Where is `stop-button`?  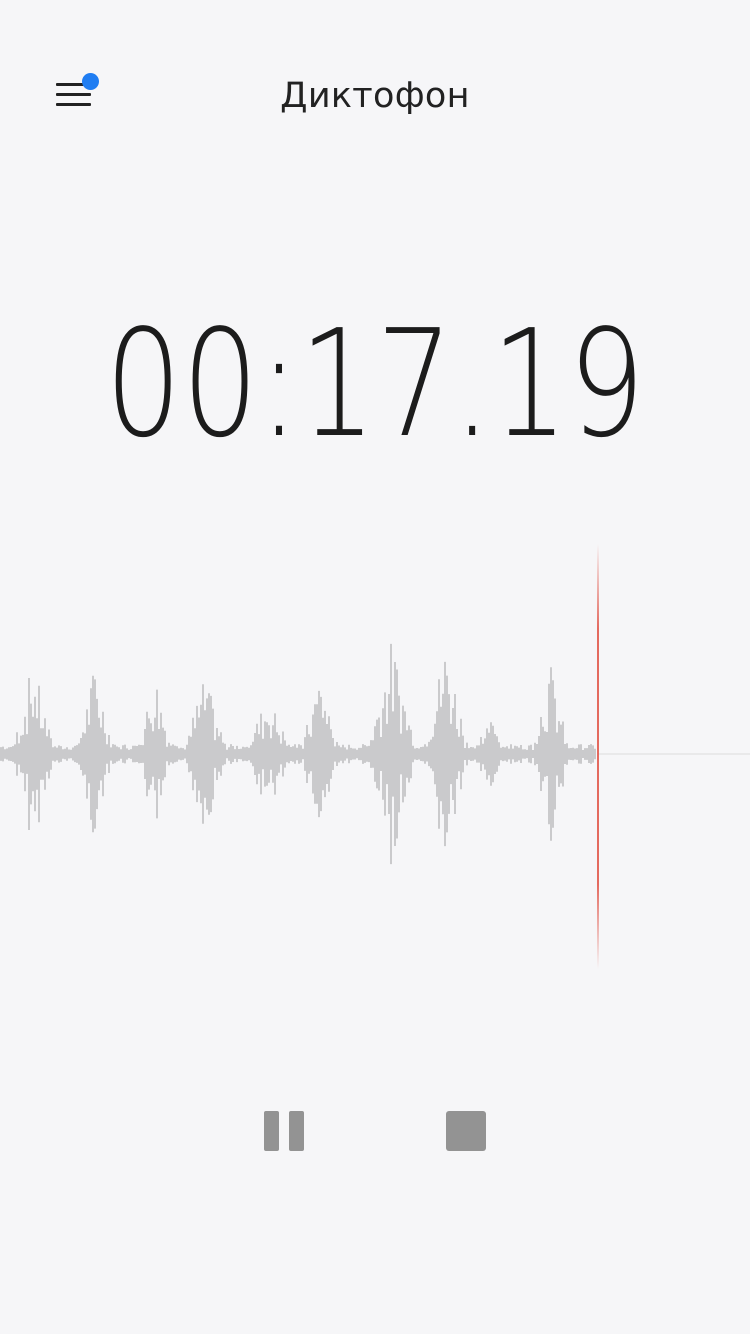 stop-button is located at coordinates (466, 1130).